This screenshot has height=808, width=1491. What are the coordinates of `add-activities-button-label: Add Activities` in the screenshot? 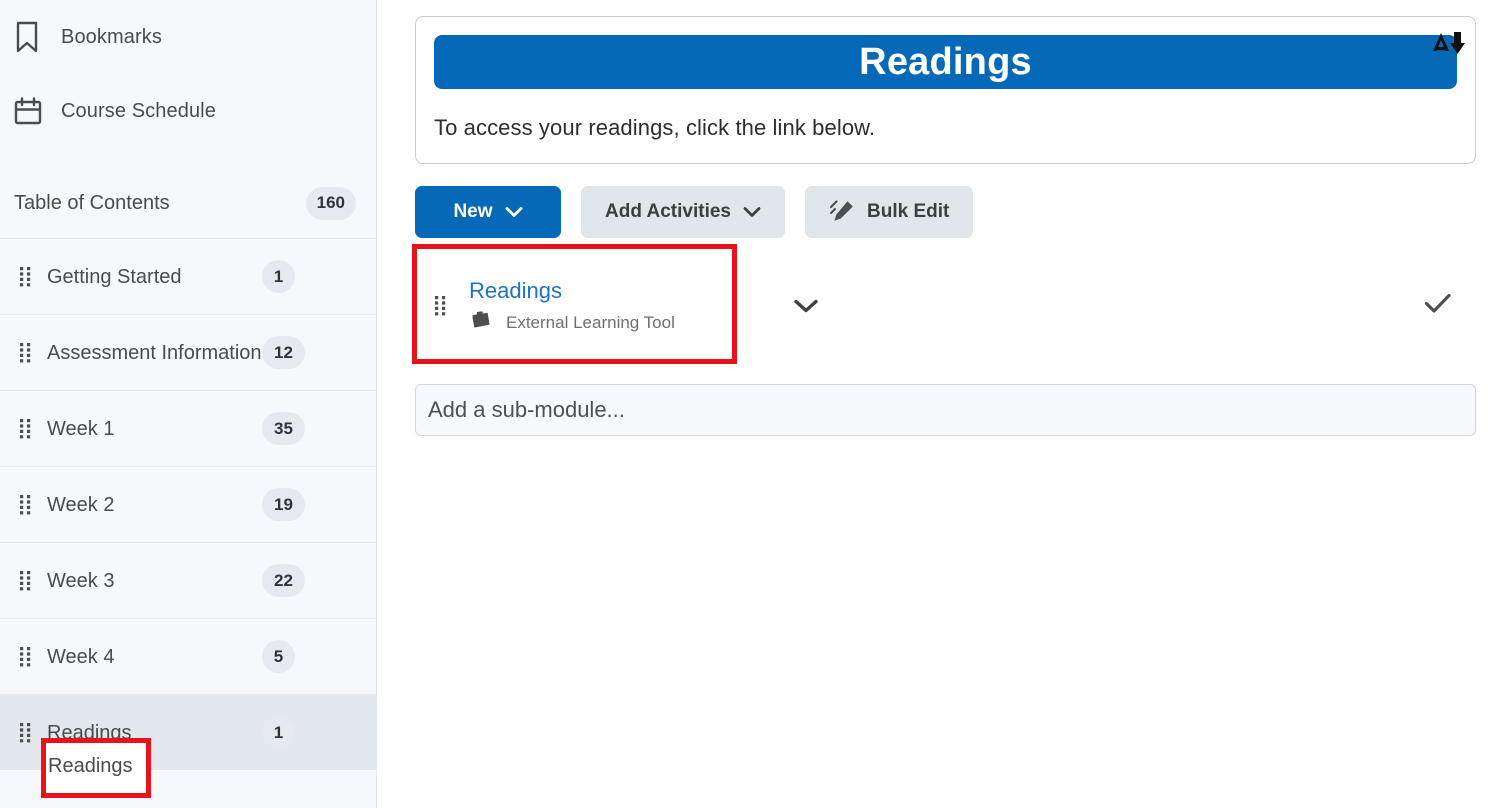 It's located at (668, 211).